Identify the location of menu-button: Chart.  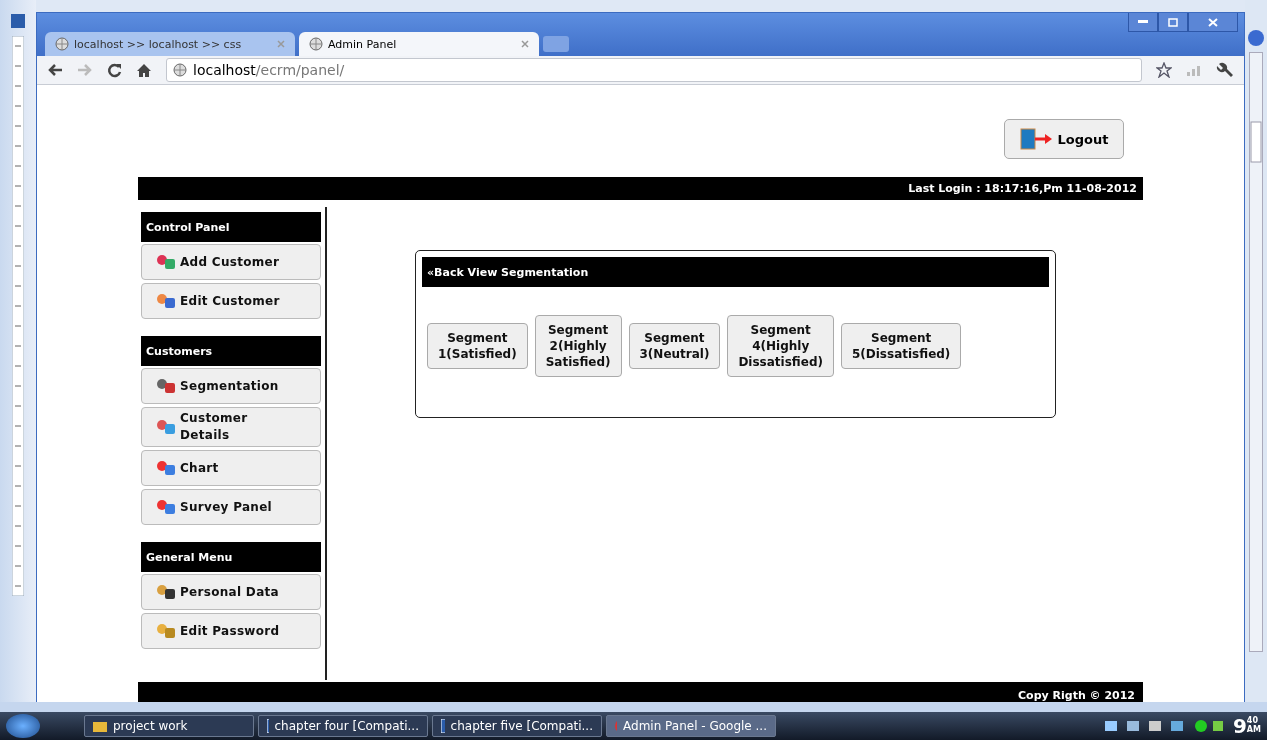
(231, 468).